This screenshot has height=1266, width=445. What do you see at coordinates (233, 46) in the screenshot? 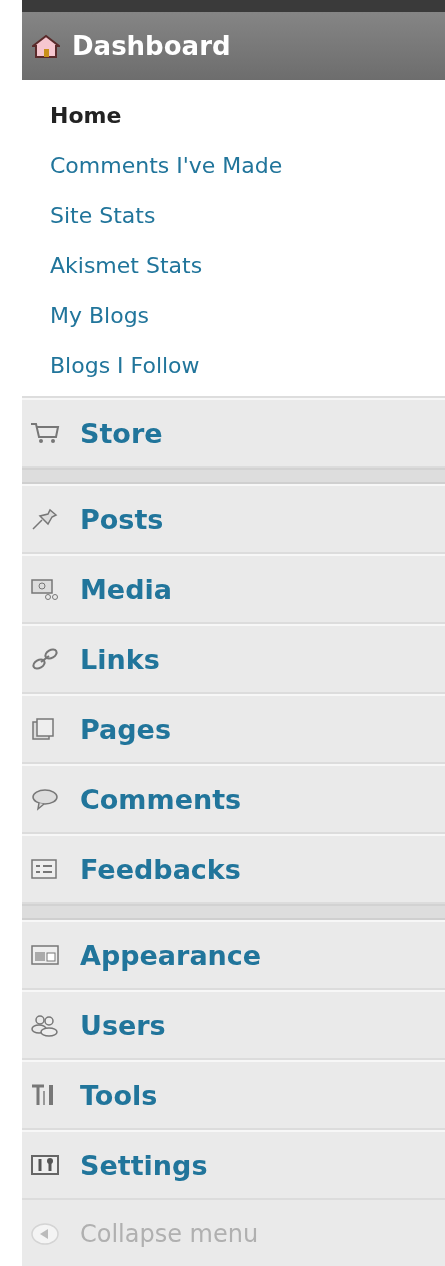
I see `dashboard-header: Dashboard` at bounding box center [233, 46].